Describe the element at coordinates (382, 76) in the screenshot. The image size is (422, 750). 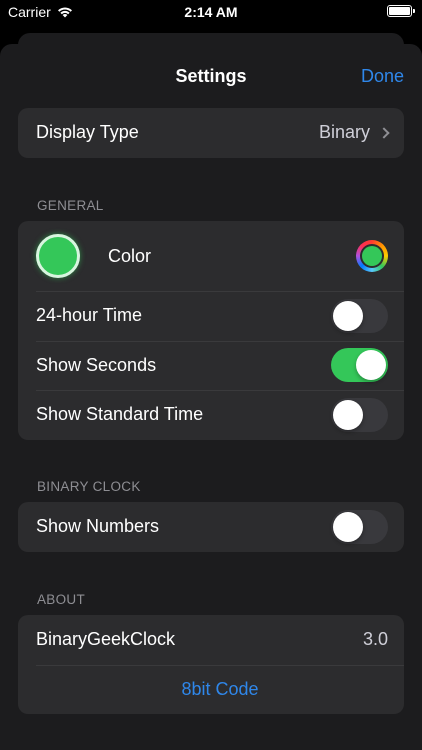
I see `done-button: Done` at that location.